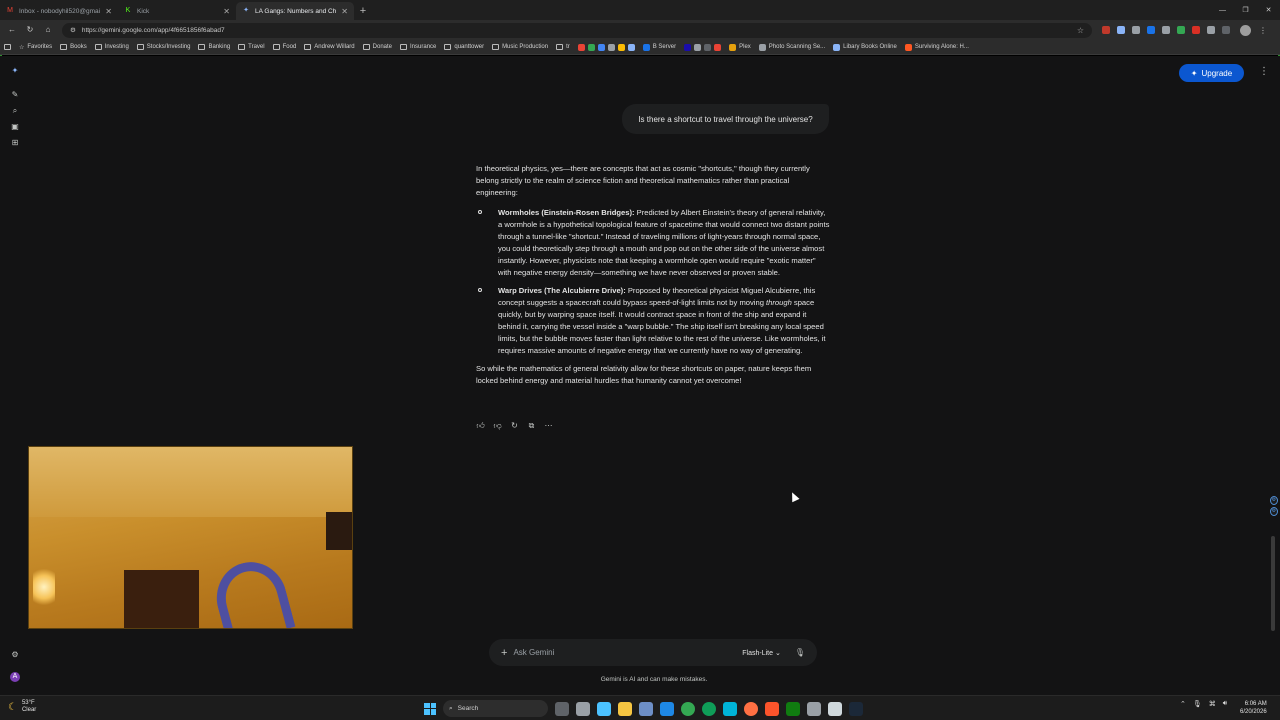 Image resolution: width=1280 pixels, height=720 pixels. What do you see at coordinates (1225, 704) in the screenshot?
I see `volume-icon: 🔊︎` at bounding box center [1225, 704].